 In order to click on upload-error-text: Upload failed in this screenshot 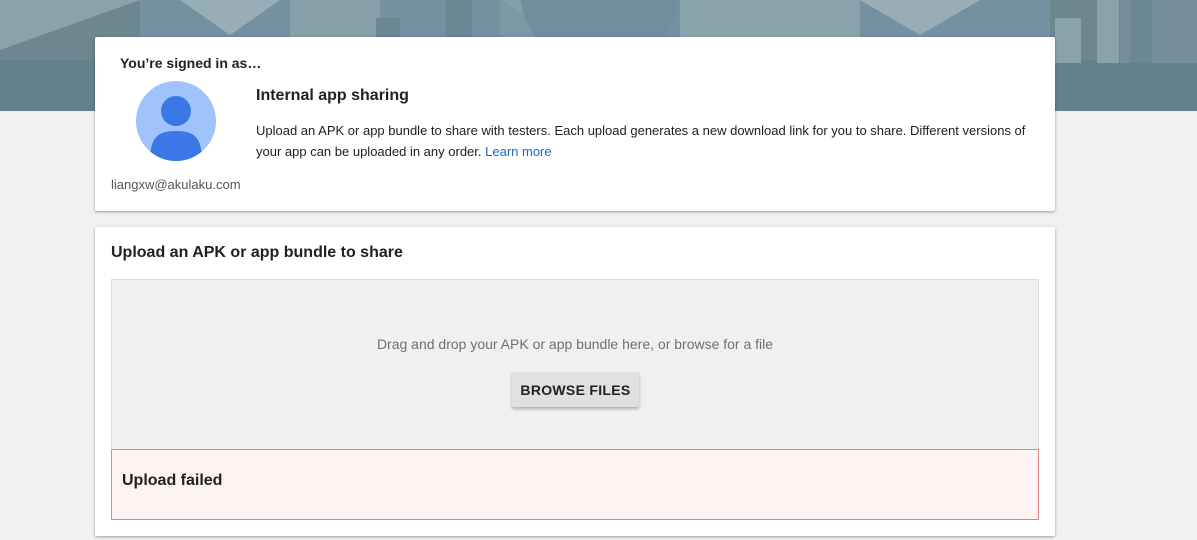, I will do `click(172, 480)`.